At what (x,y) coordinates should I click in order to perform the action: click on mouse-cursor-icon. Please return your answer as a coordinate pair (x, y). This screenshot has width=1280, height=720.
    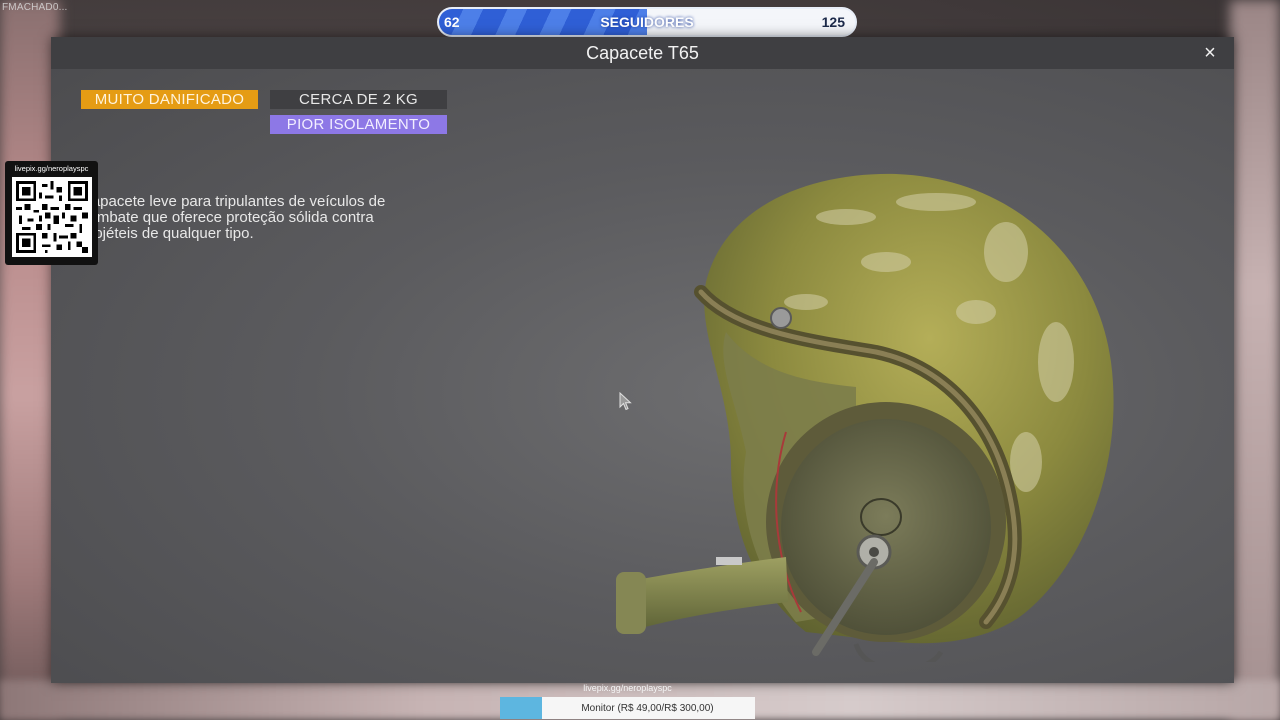
    Looking at the image, I should click on (625, 401).